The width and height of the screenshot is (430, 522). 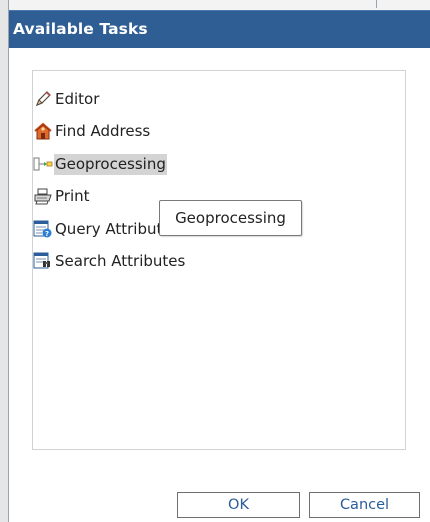 I want to click on task-label: Editor, so click(x=77, y=98).